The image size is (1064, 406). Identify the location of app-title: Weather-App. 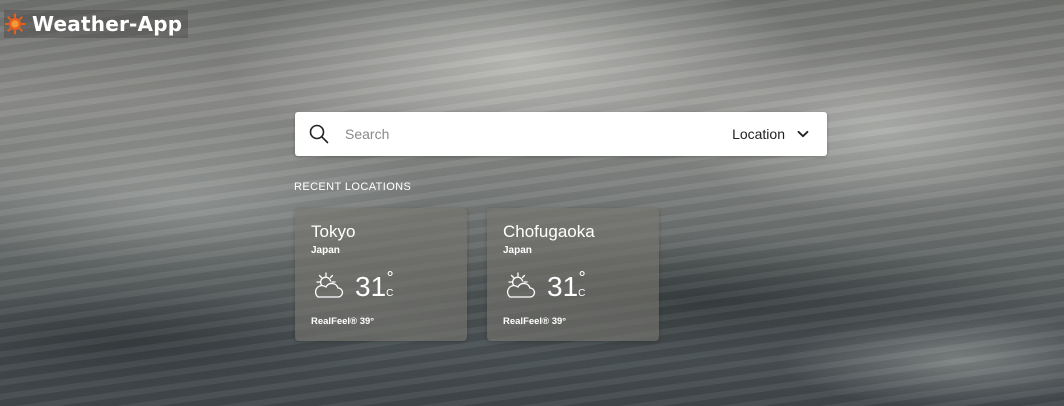
(107, 24).